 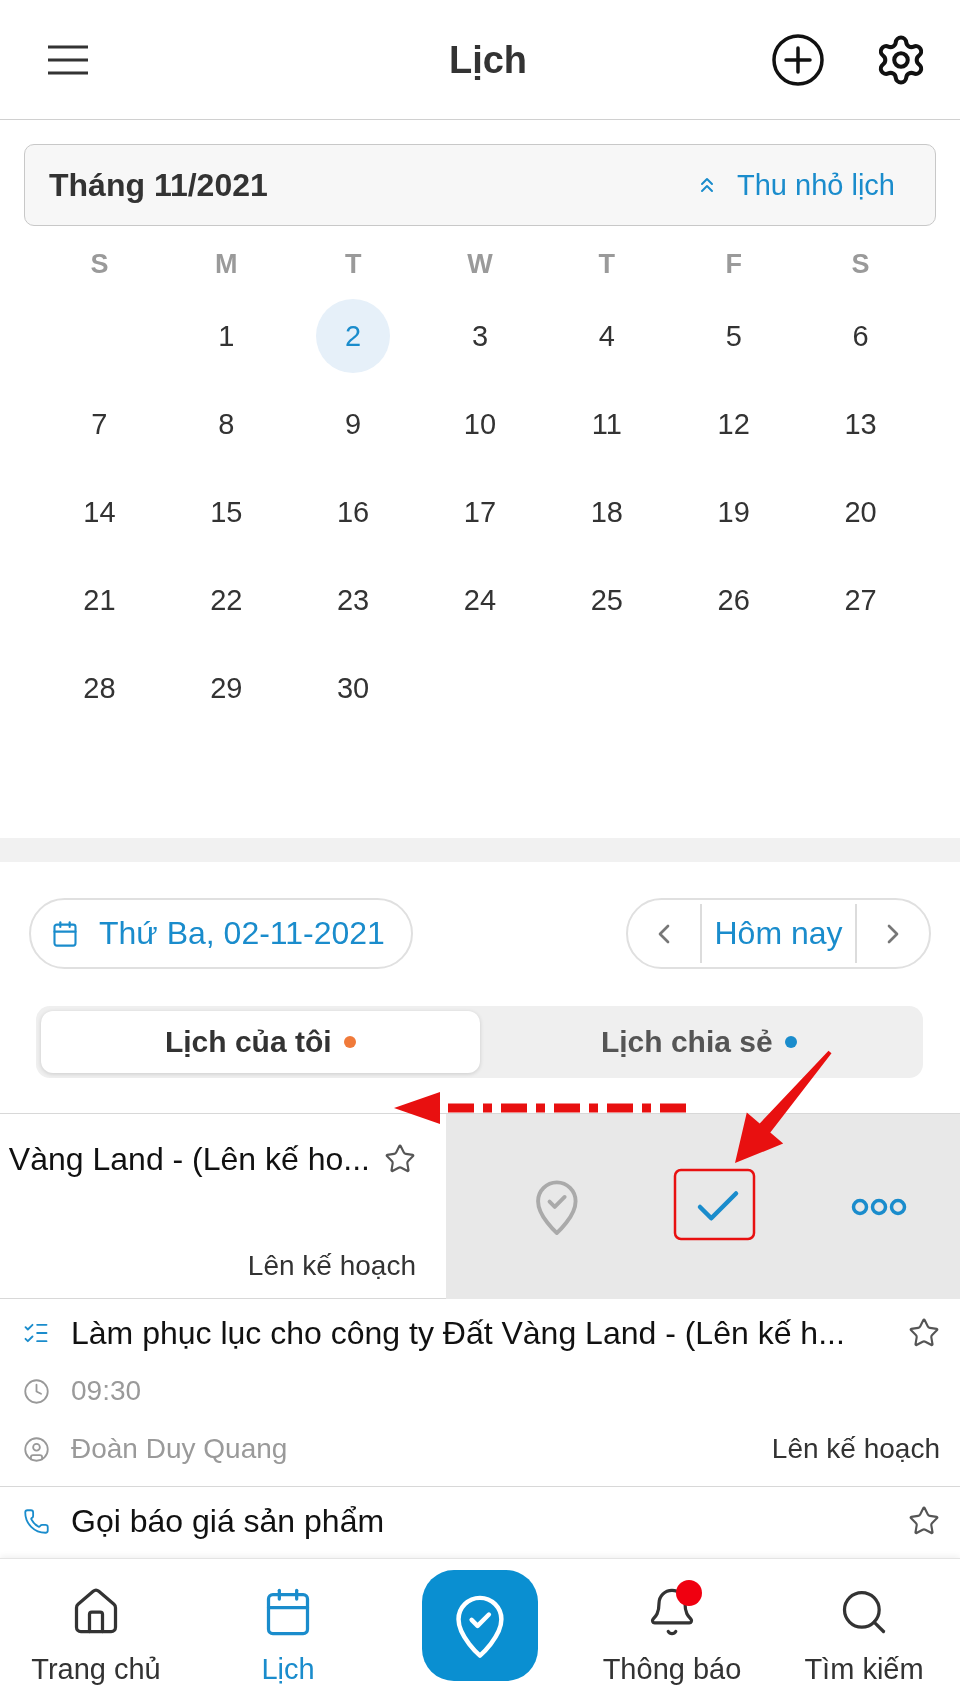 What do you see at coordinates (226, 688) in the screenshot?
I see `day-cell: 29` at bounding box center [226, 688].